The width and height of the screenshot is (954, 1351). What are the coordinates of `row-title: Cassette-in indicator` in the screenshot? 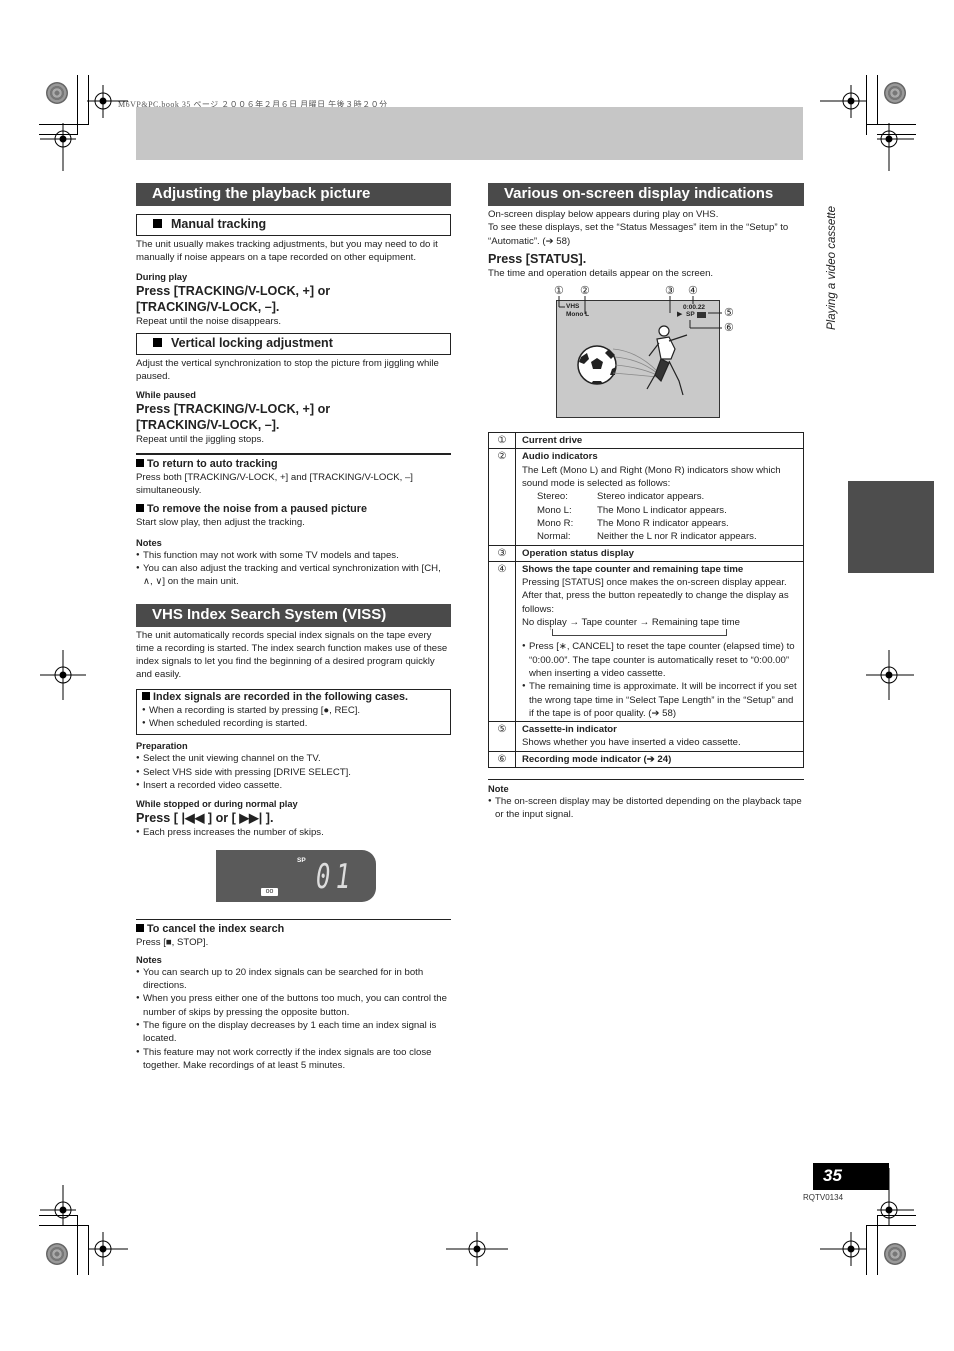 It's located at (569, 730).